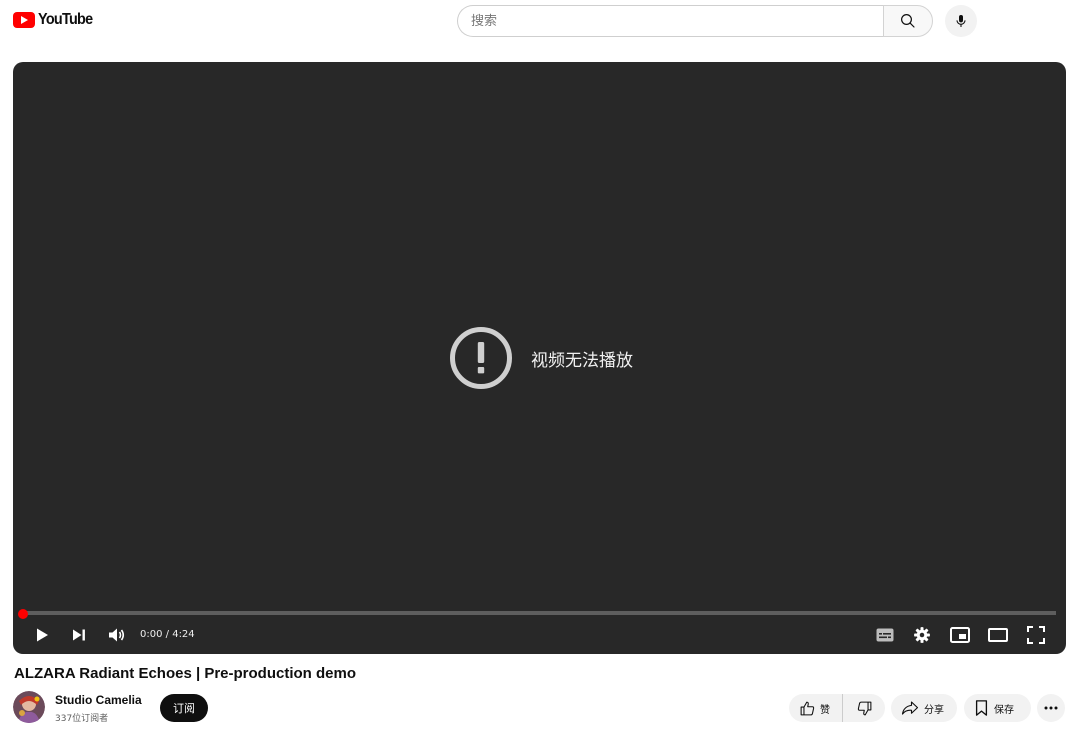 The height and width of the screenshot is (733, 1080). What do you see at coordinates (981, 708) in the screenshot?
I see `bookmark-icon` at bounding box center [981, 708].